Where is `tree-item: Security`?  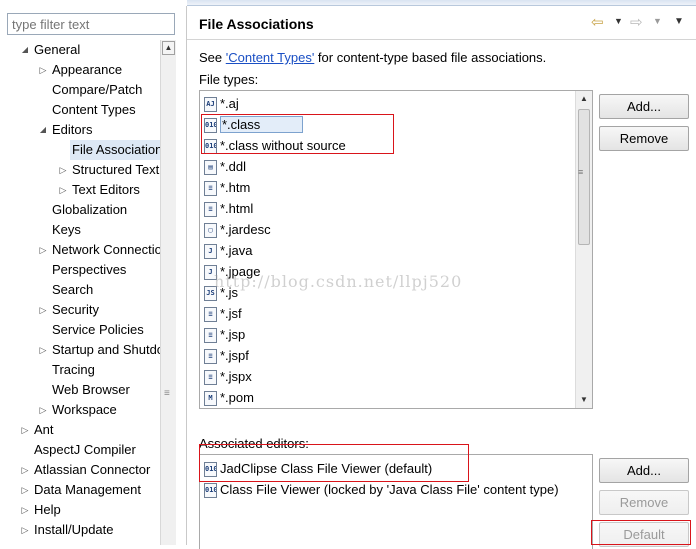 tree-item: Security is located at coordinates (76, 310).